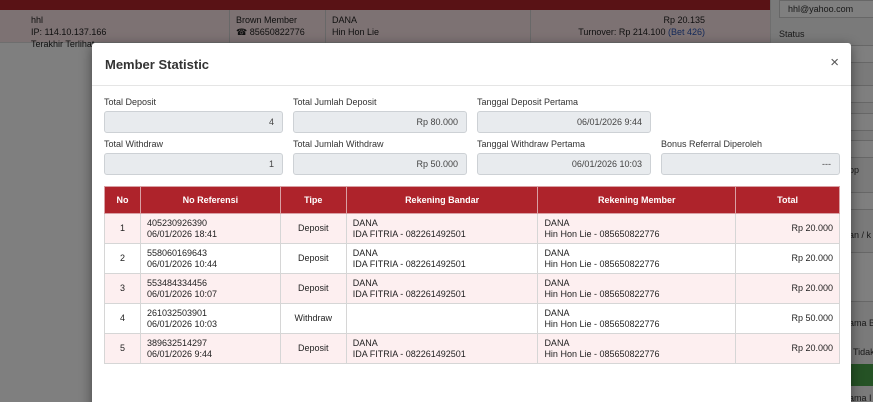 This screenshot has height=402, width=873. Describe the element at coordinates (157, 64) in the screenshot. I see `modal-title: Member Statistic` at that location.